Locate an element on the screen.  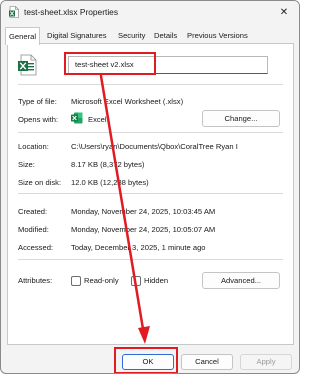
close-icon: ✕ is located at coordinates (284, 12).